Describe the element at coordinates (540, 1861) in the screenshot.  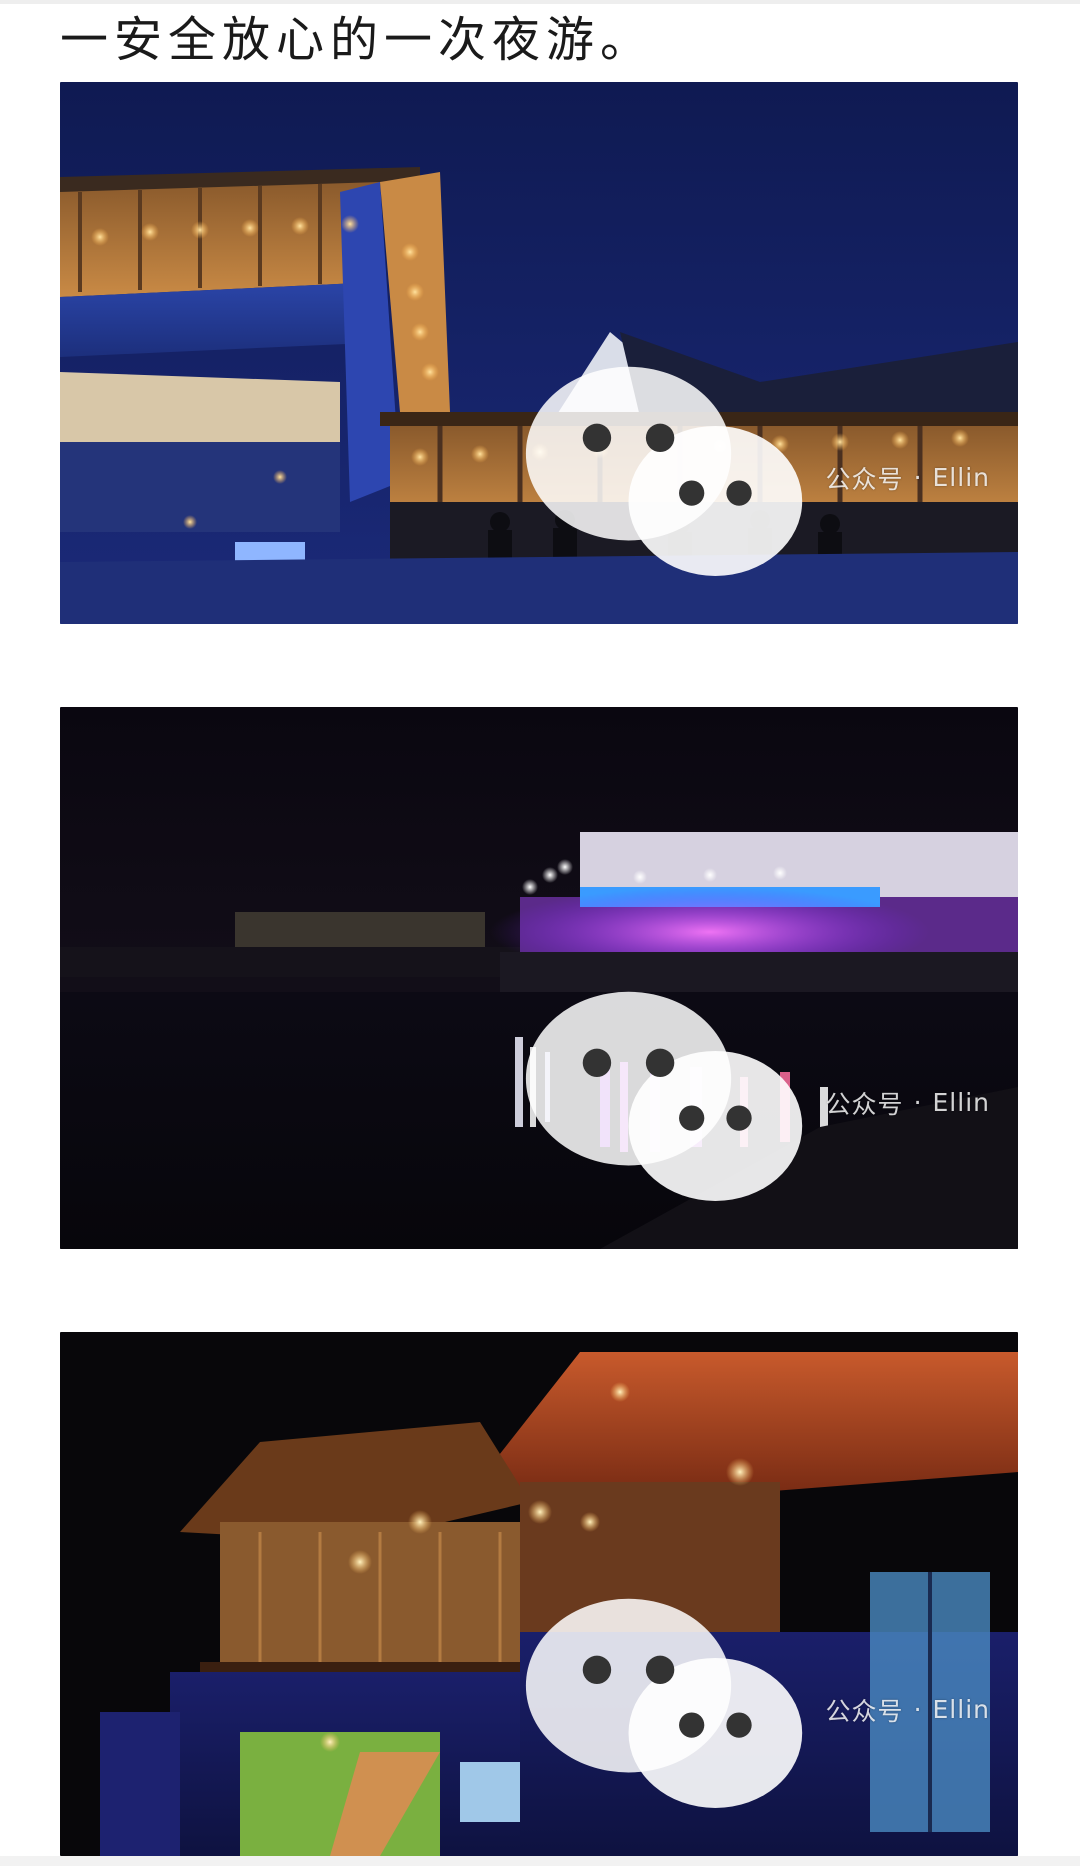
I see `bottom-divider` at that location.